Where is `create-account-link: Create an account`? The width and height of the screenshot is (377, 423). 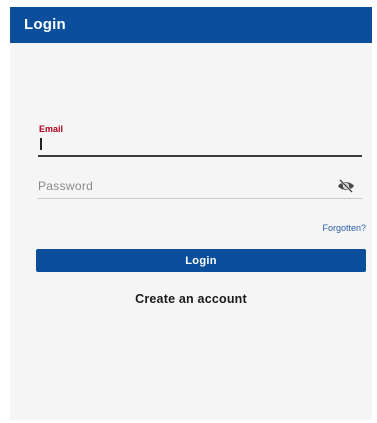 create-account-link: Create an account is located at coordinates (191, 299).